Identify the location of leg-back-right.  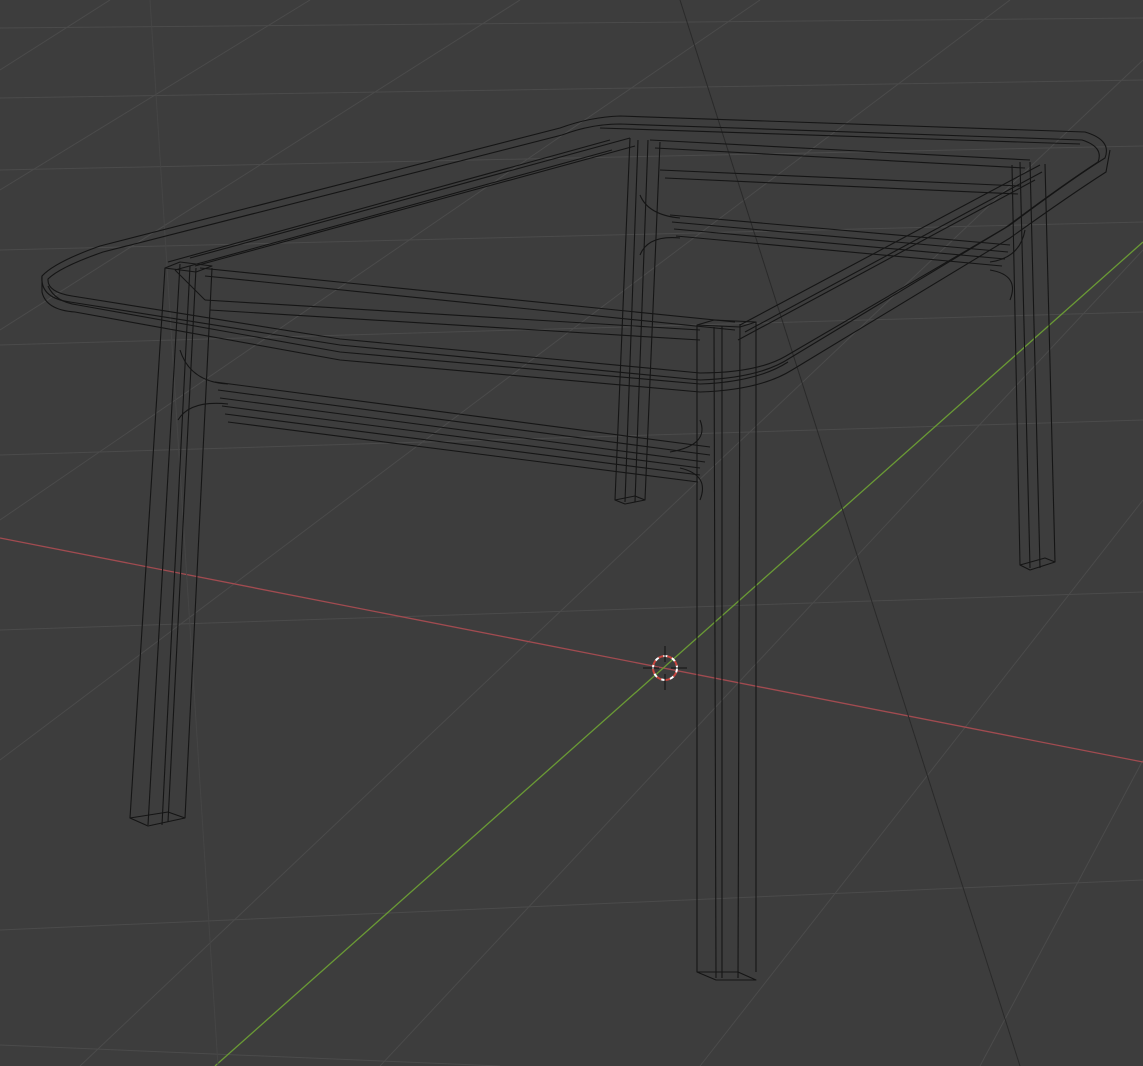
(1022, 366).